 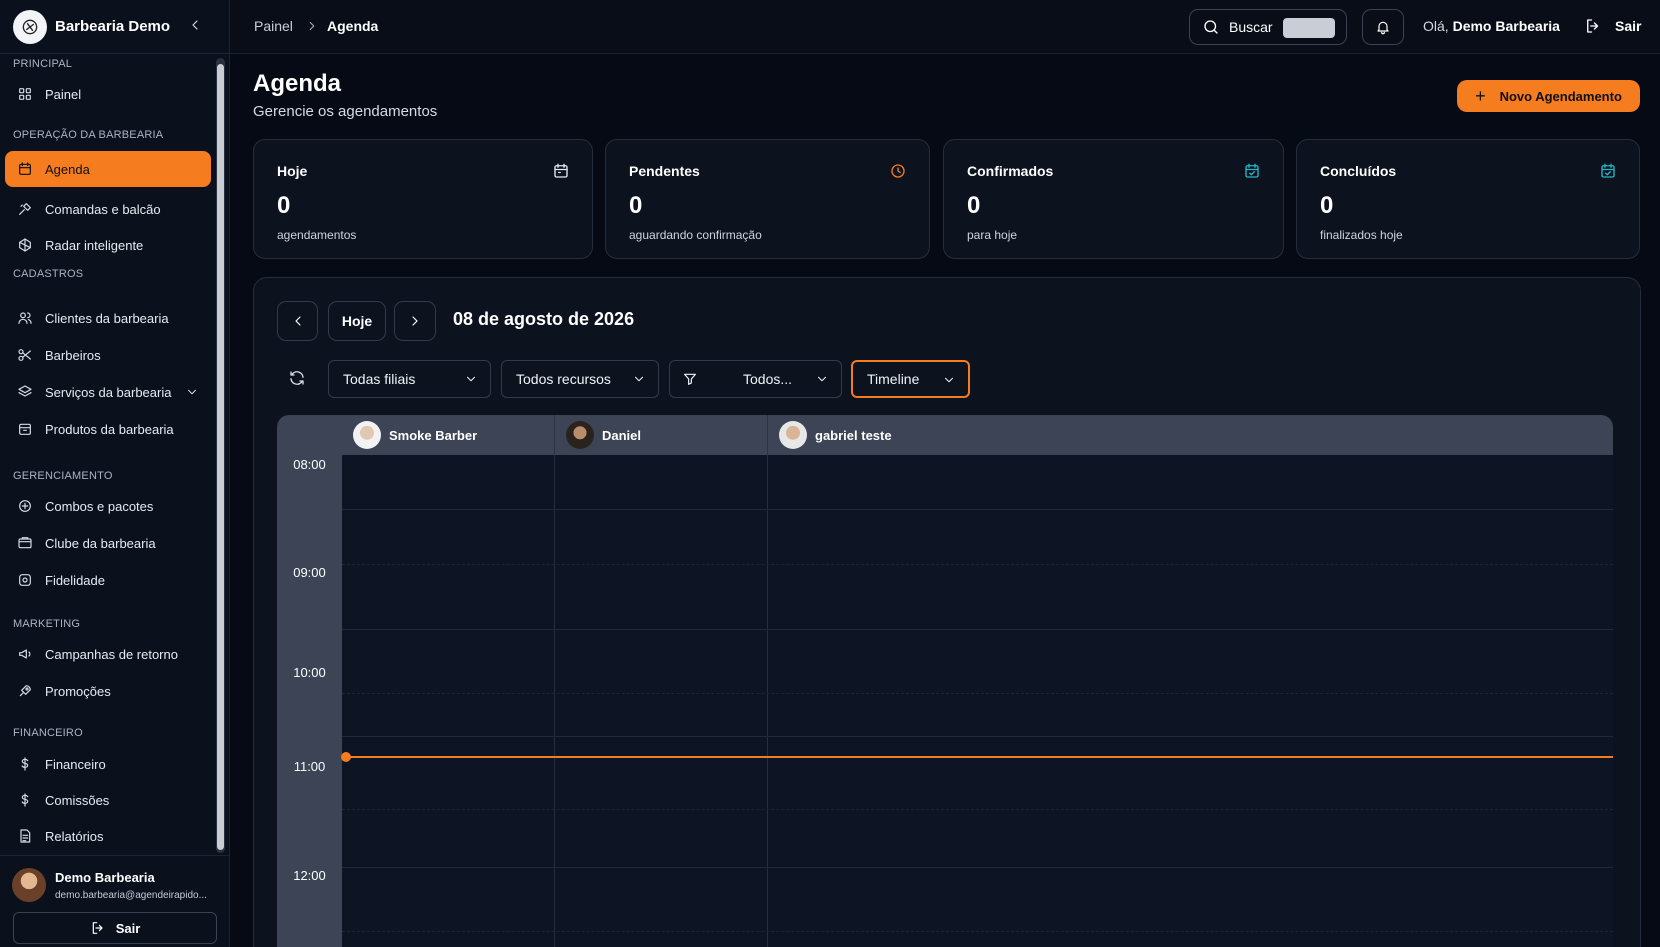 What do you see at coordinates (1480, 96) in the screenshot?
I see `plus-icon: +` at bounding box center [1480, 96].